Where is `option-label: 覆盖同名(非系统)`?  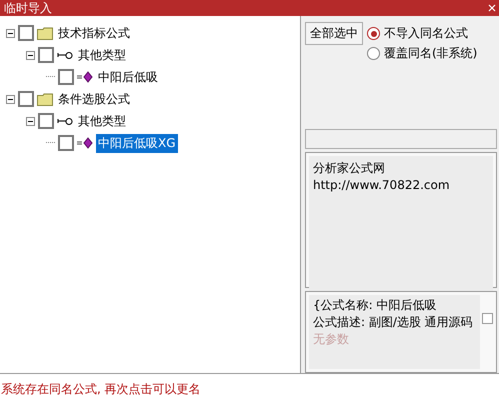
option-label: 覆盖同名(非系统) is located at coordinates (431, 53).